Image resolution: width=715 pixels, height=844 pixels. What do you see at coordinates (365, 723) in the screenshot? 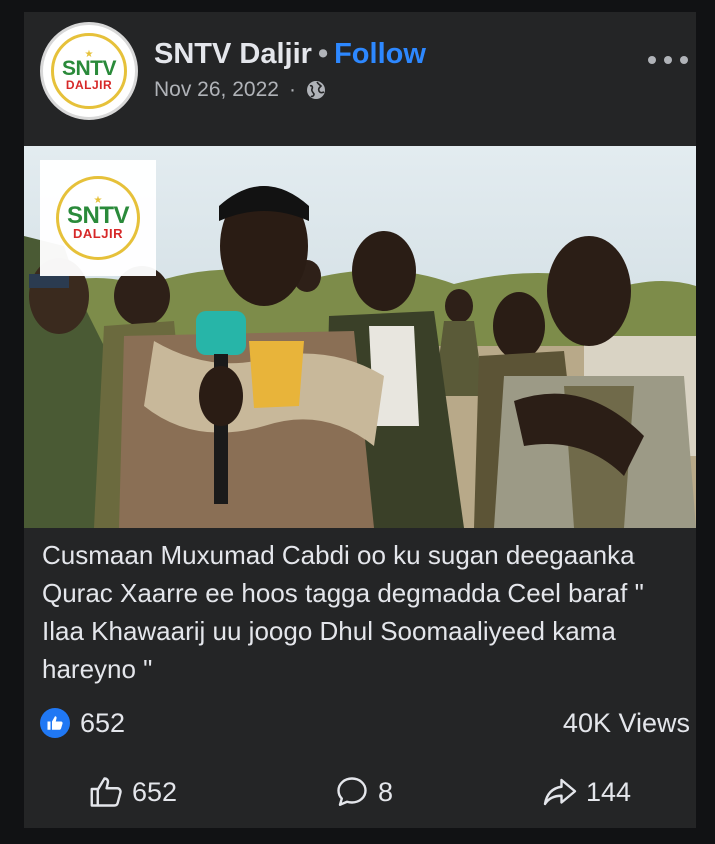
I see `post-stats: 652 40K Views` at bounding box center [365, 723].